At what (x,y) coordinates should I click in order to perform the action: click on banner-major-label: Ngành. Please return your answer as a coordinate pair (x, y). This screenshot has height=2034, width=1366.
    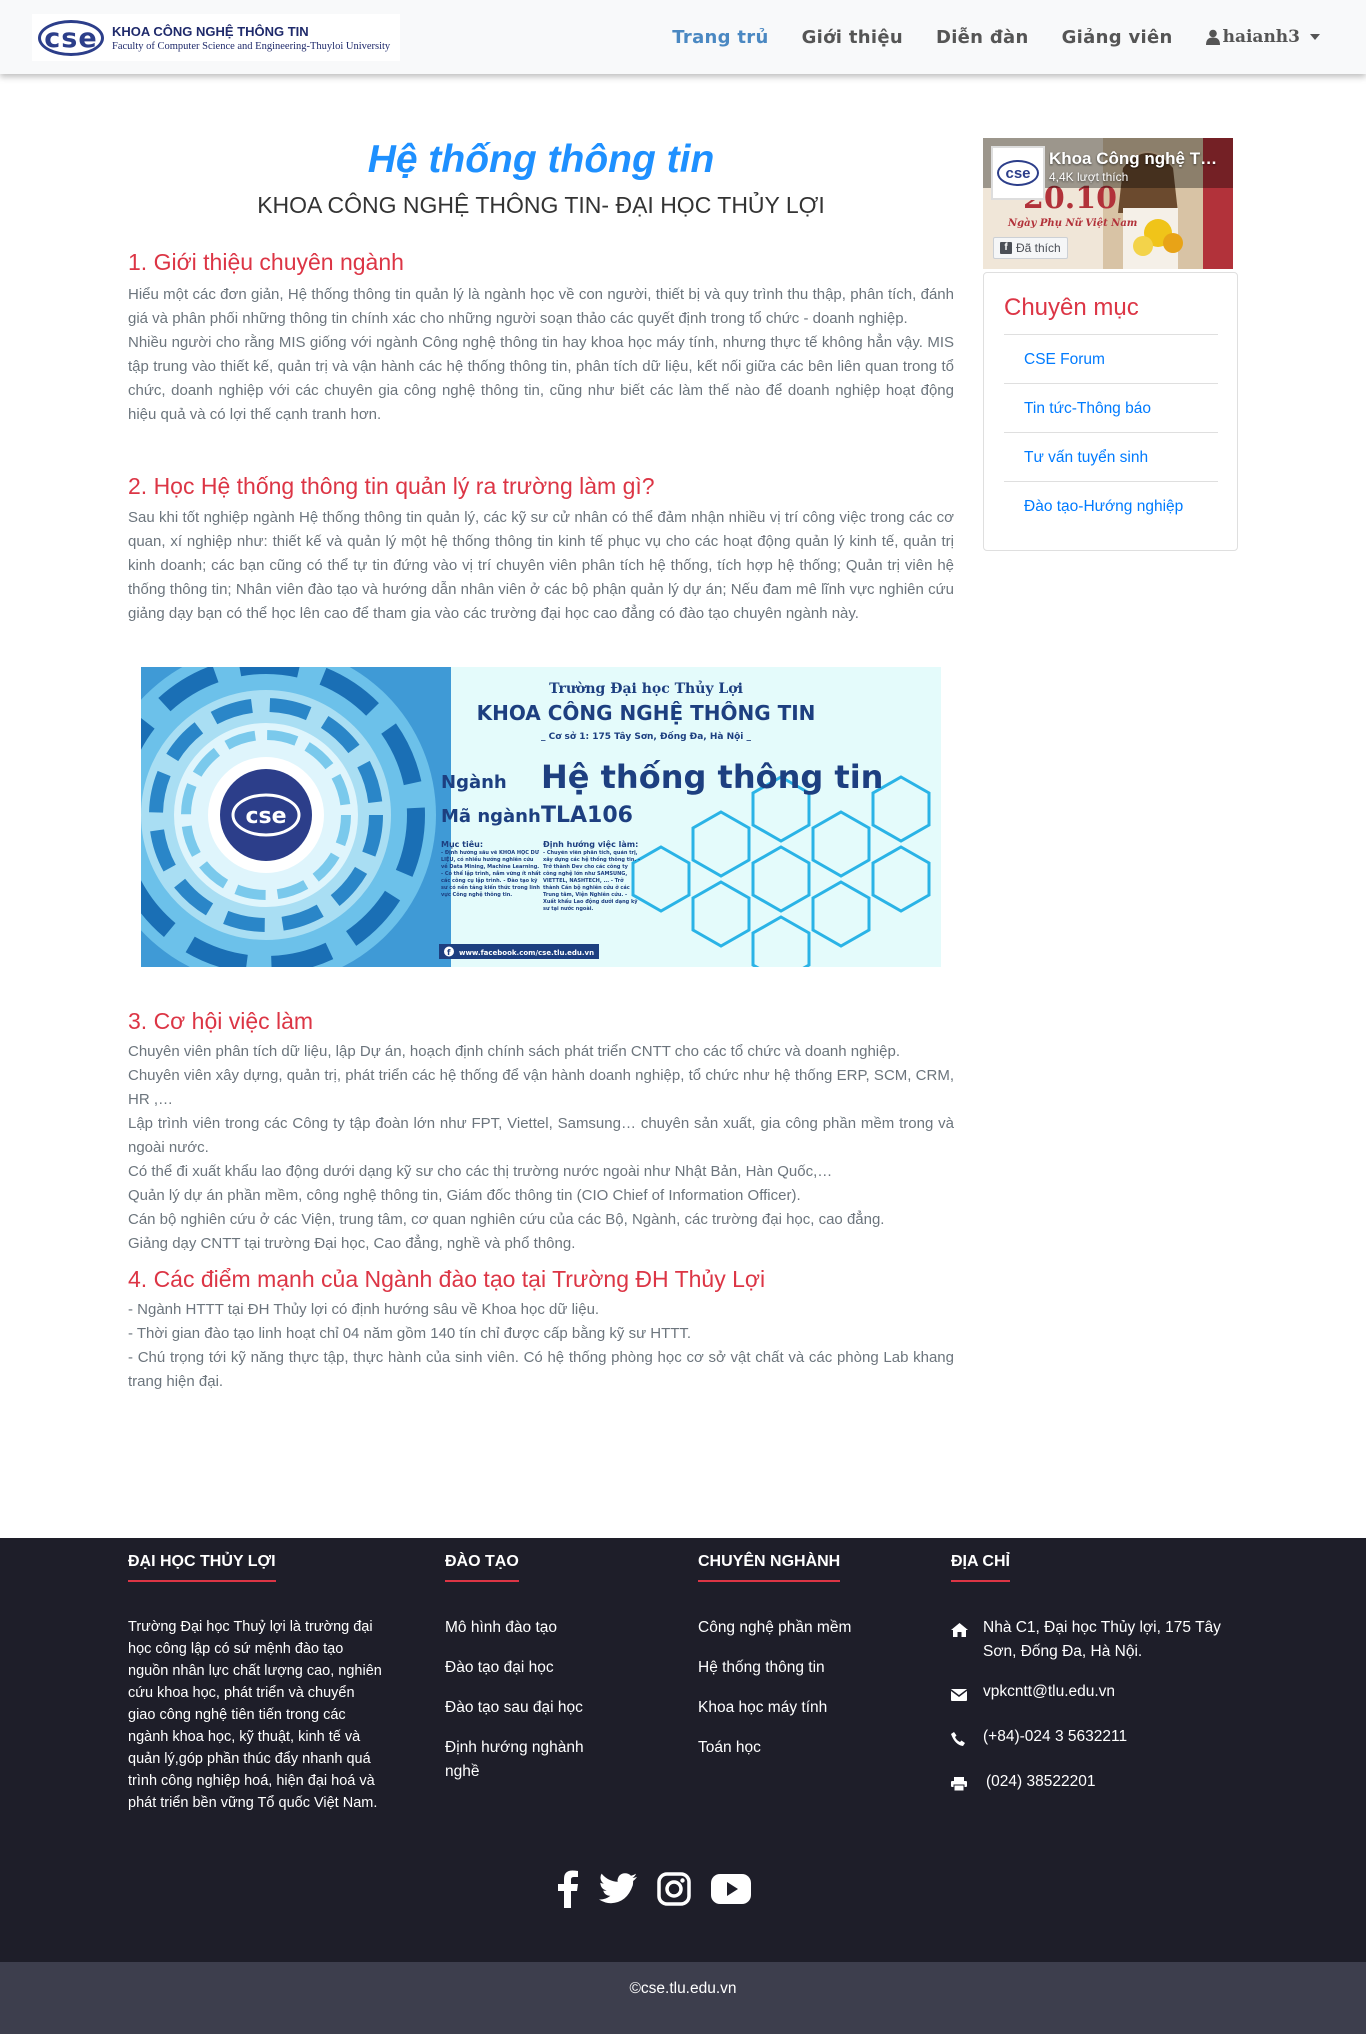
    Looking at the image, I should click on (474, 782).